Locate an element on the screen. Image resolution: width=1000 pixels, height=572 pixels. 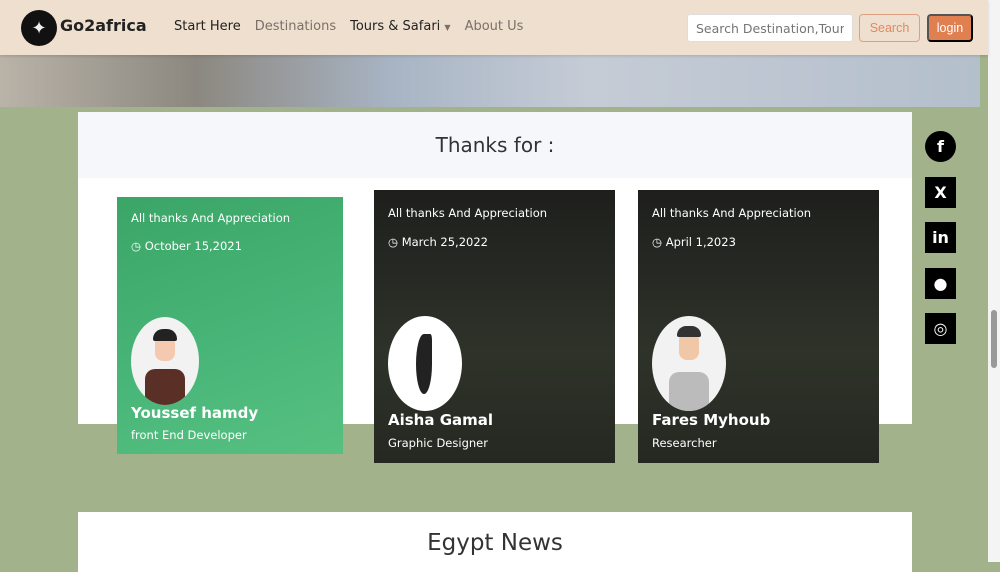
date-text: April 1,2023 is located at coordinates (700, 242).